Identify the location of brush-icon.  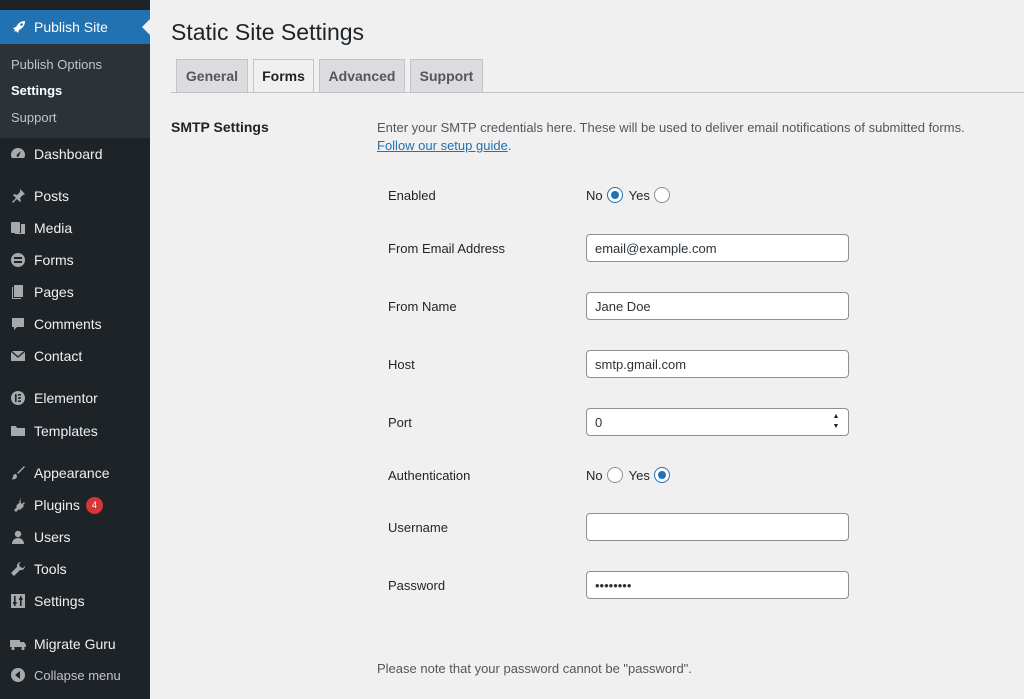
(18, 473).